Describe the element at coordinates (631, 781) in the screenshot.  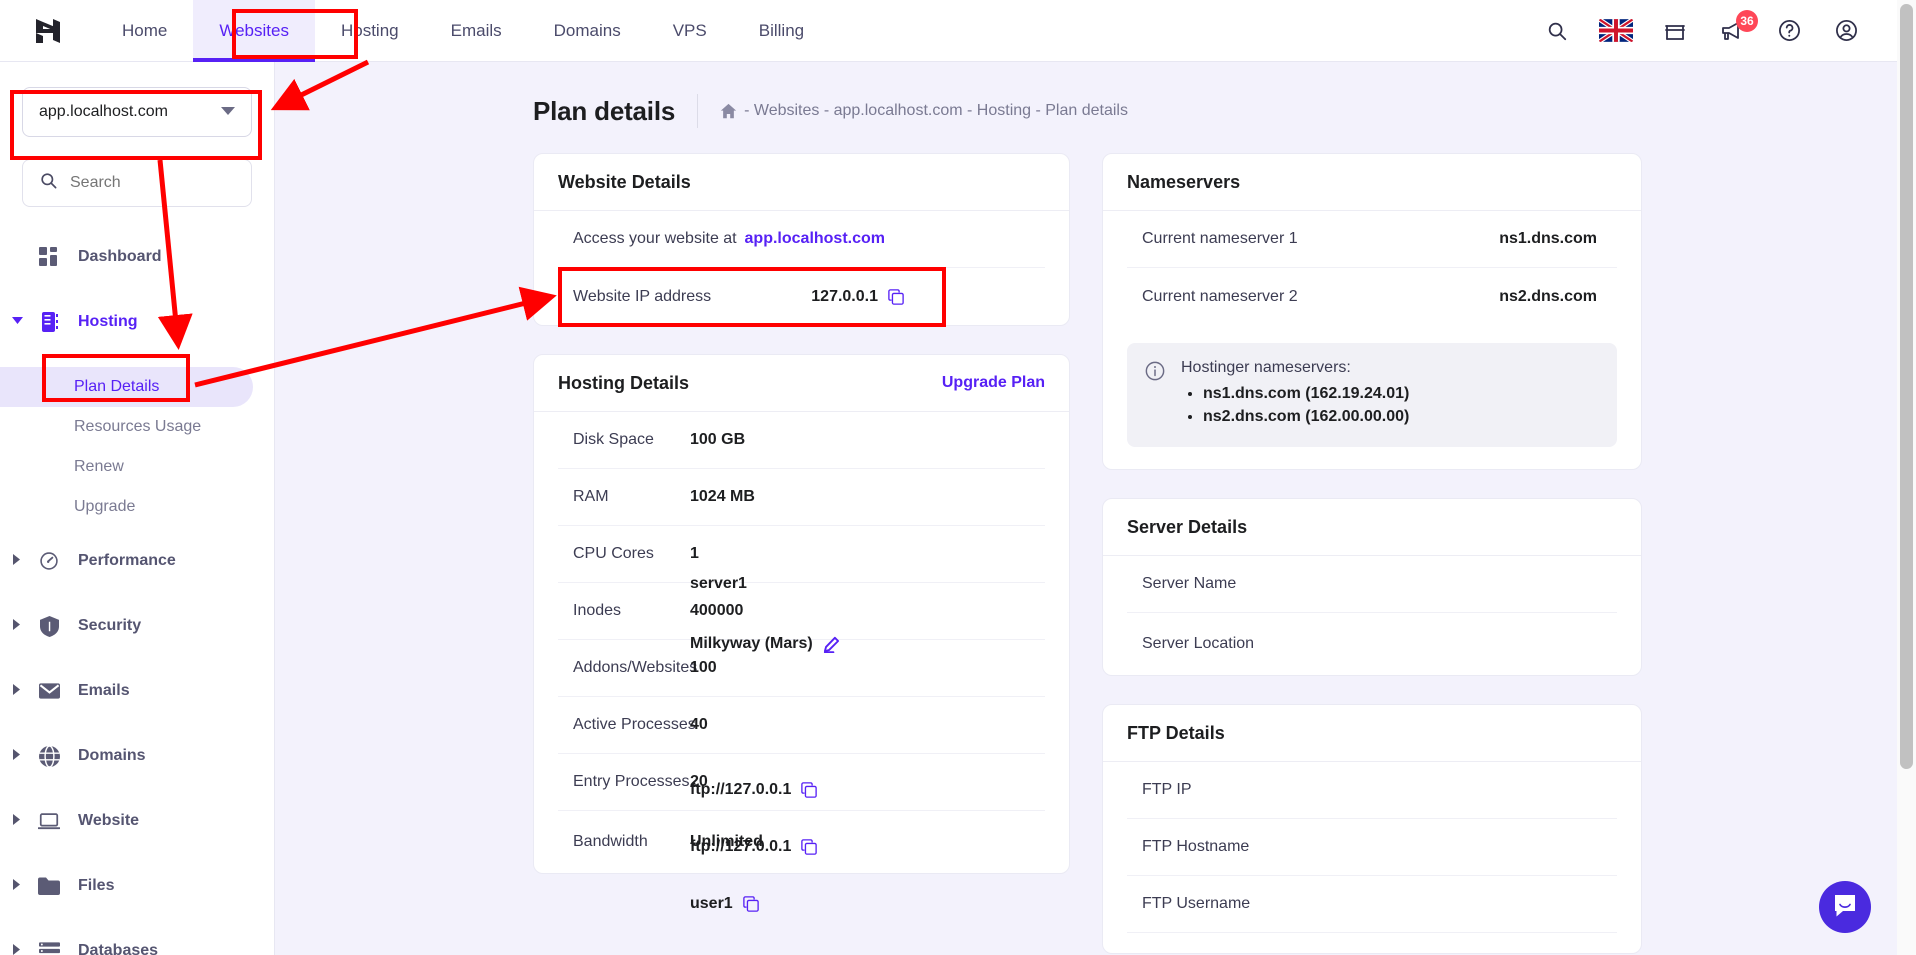
I see `row-label: Entry Processes` at that location.